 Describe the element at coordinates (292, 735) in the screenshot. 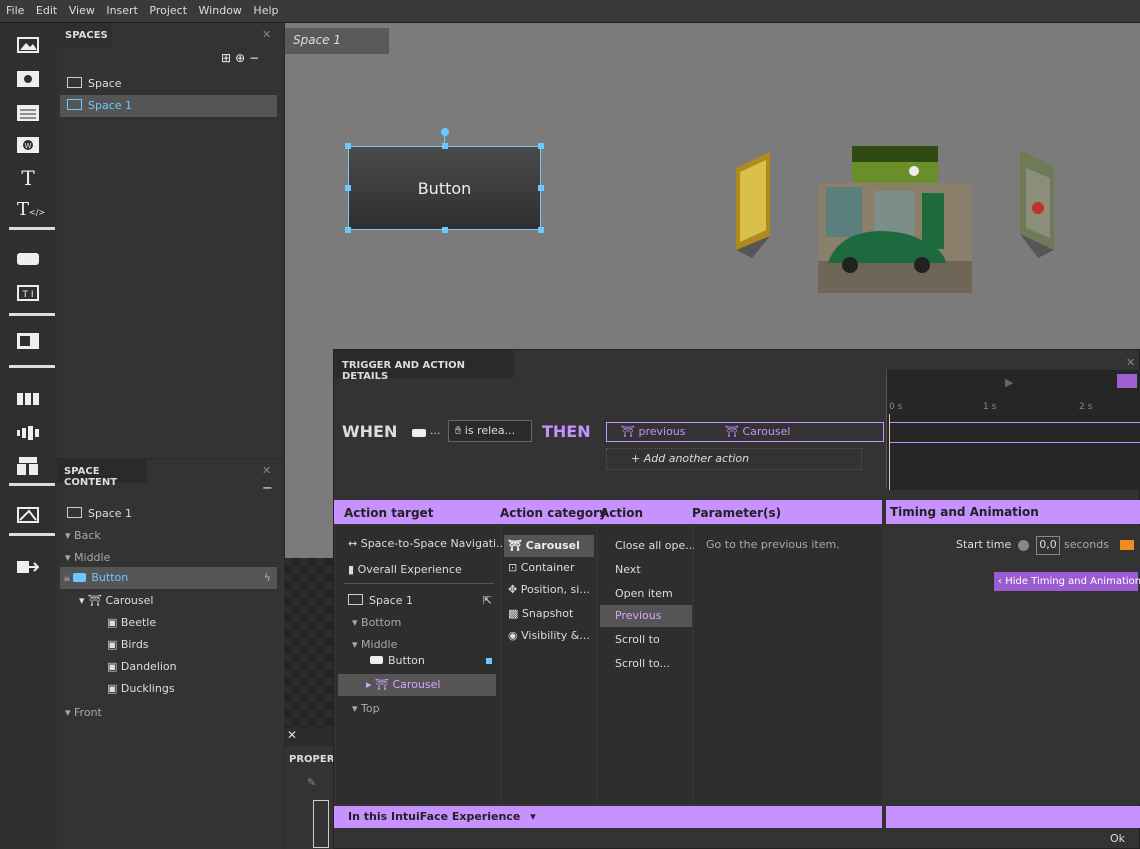

I see `fit-to-screen-icon: ✕` at that location.